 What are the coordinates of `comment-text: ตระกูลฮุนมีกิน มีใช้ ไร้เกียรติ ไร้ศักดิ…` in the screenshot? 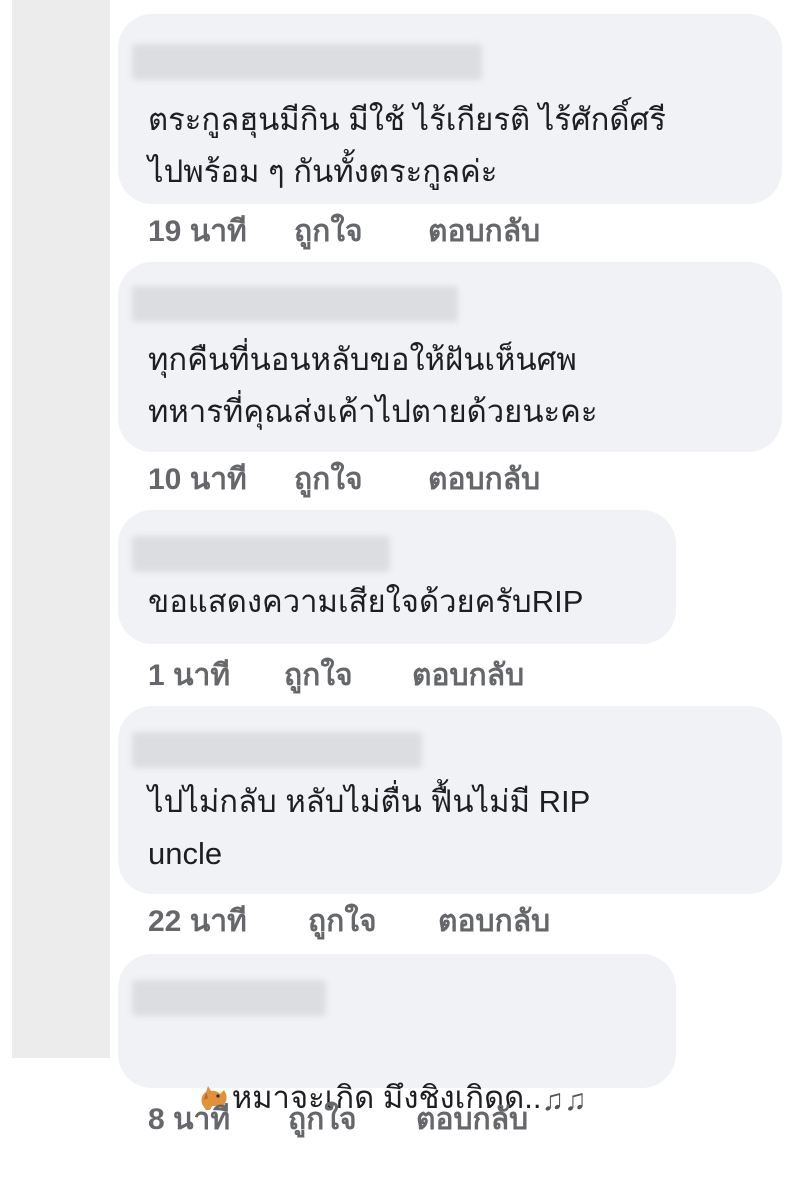 It's located at (407, 145).